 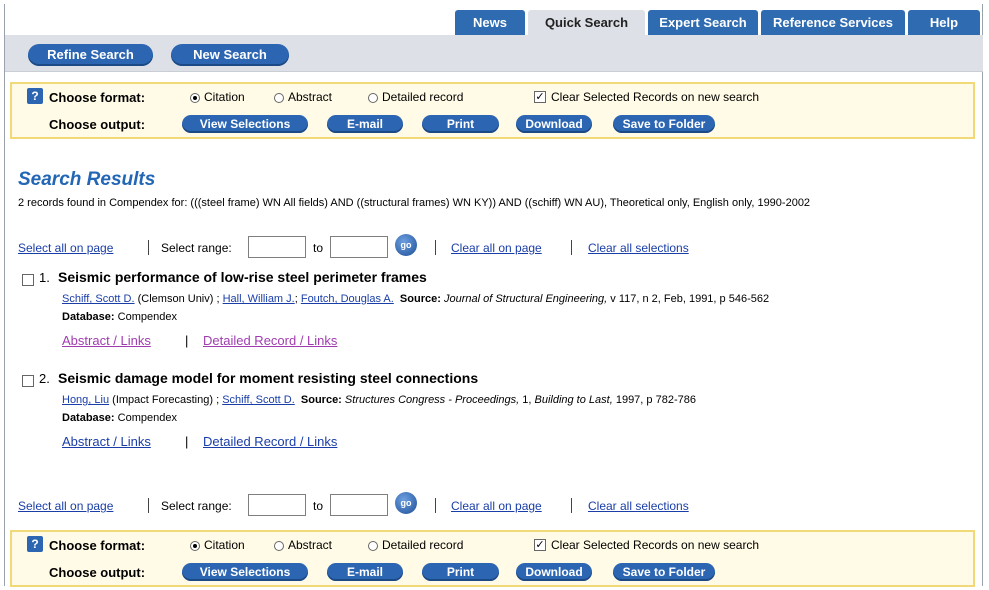 What do you see at coordinates (944, 22) in the screenshot?
I see `tab-help: Help` at bounding box center [944, 22].